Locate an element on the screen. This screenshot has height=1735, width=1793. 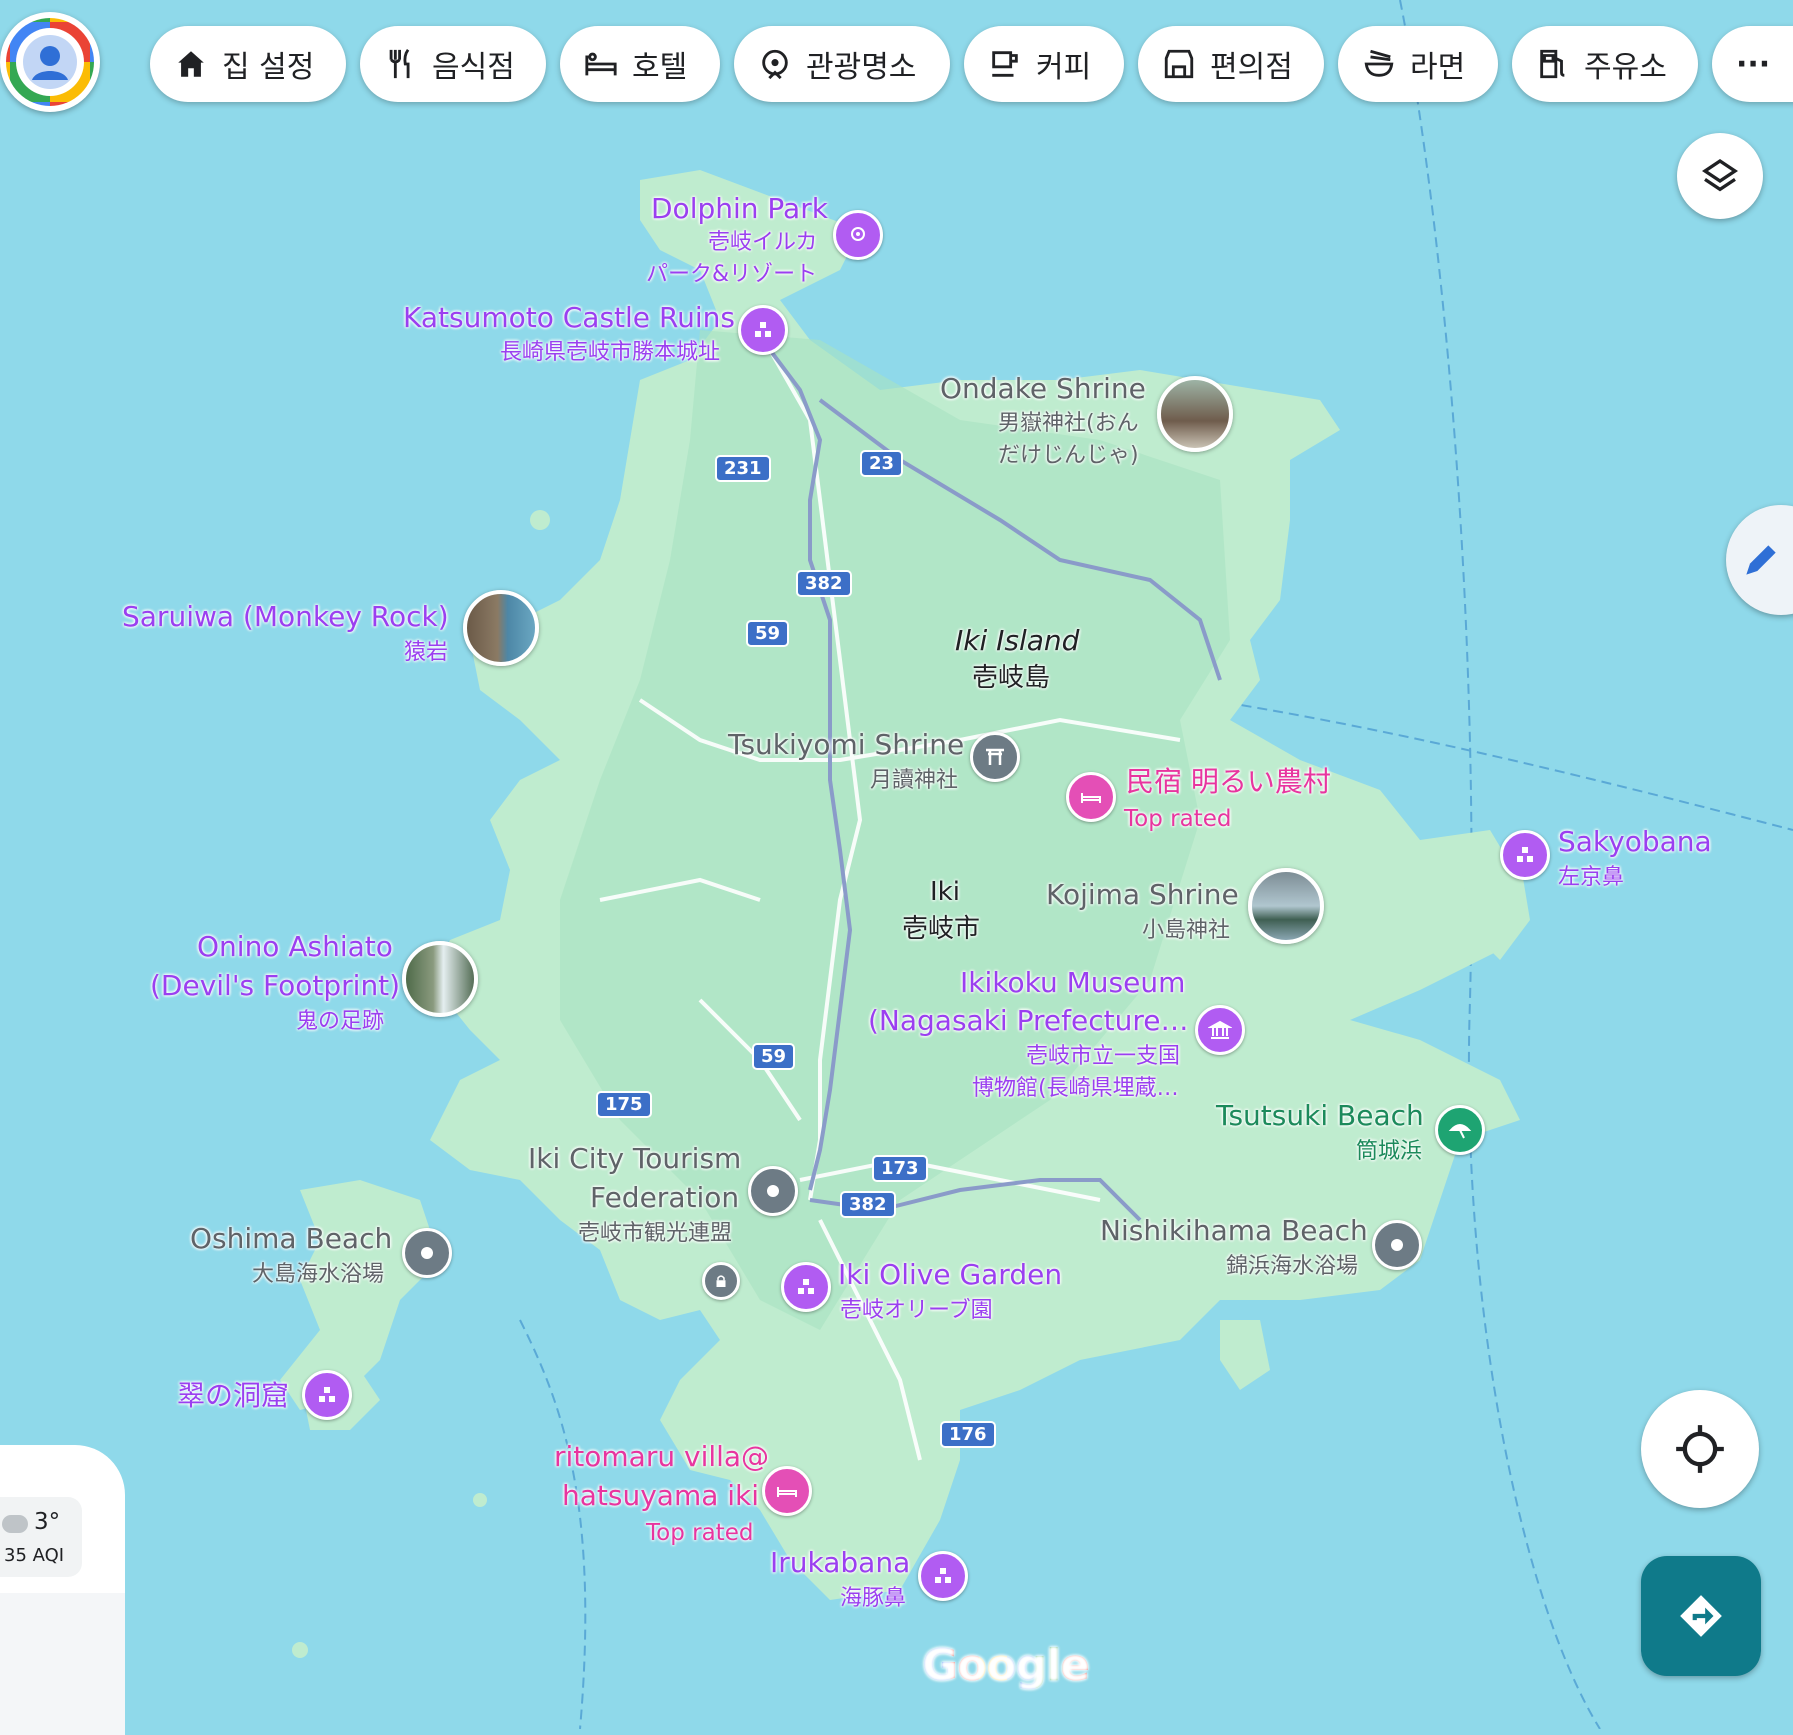
place-label: Ondake Shrine is located at coordinates (1043, 388).